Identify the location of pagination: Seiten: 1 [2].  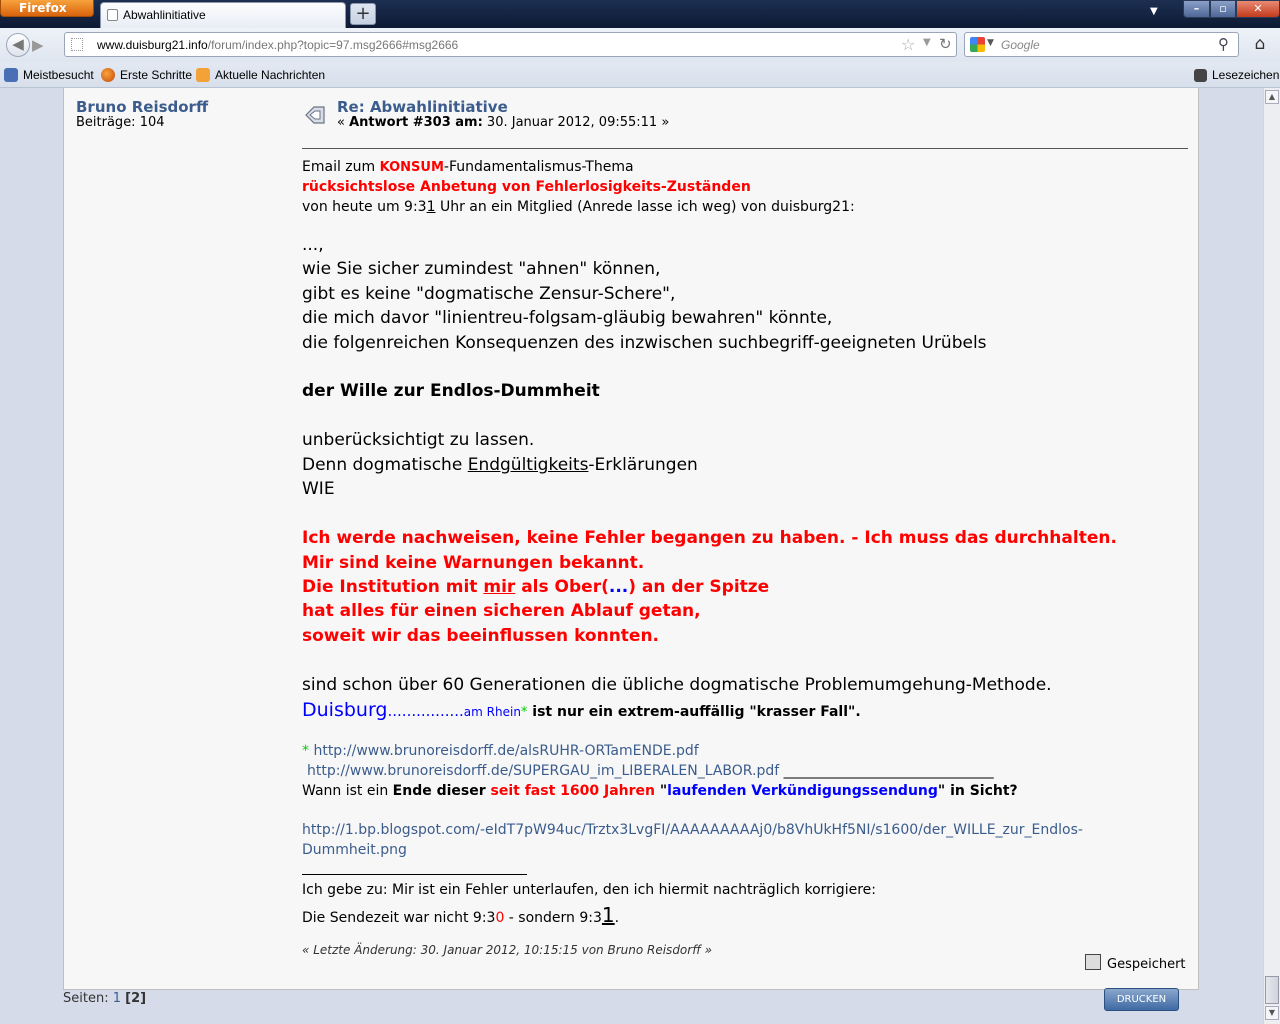
(105, 998).